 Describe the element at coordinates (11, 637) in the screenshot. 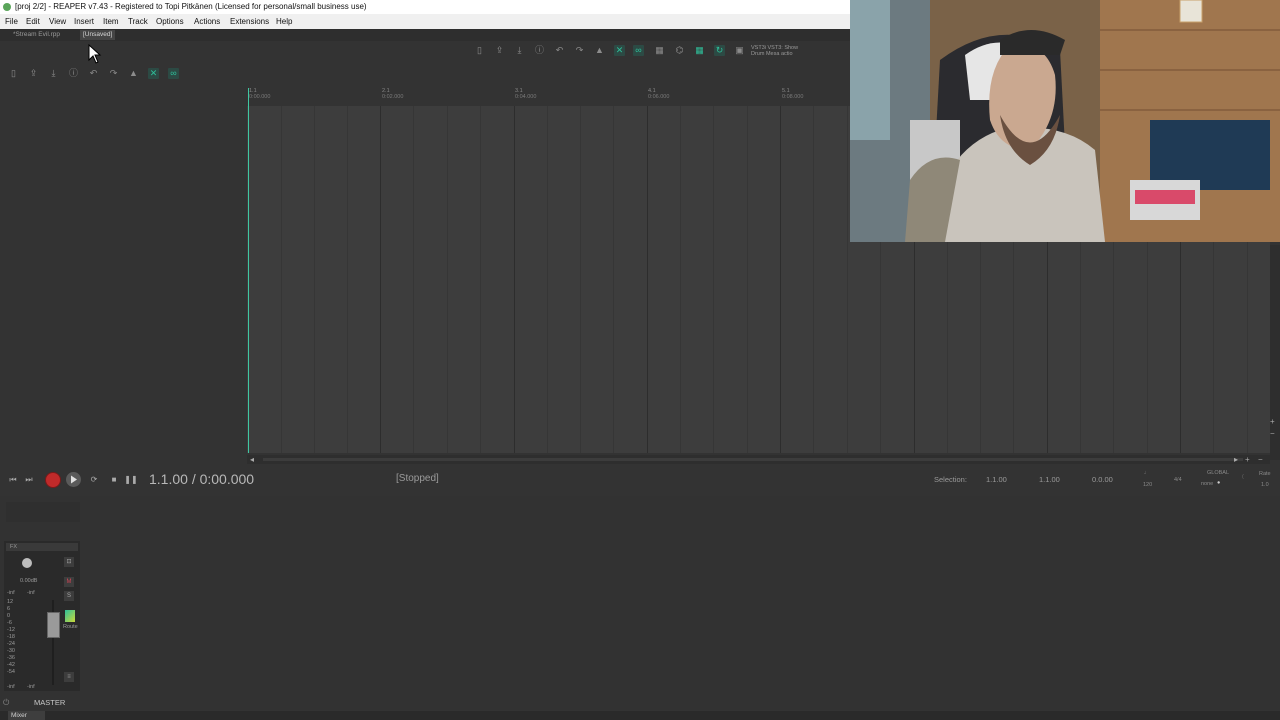

I see `meter-scale: 12 6 0 -6 -12 -18 -24 -30 -36 -42 -54` at that location.